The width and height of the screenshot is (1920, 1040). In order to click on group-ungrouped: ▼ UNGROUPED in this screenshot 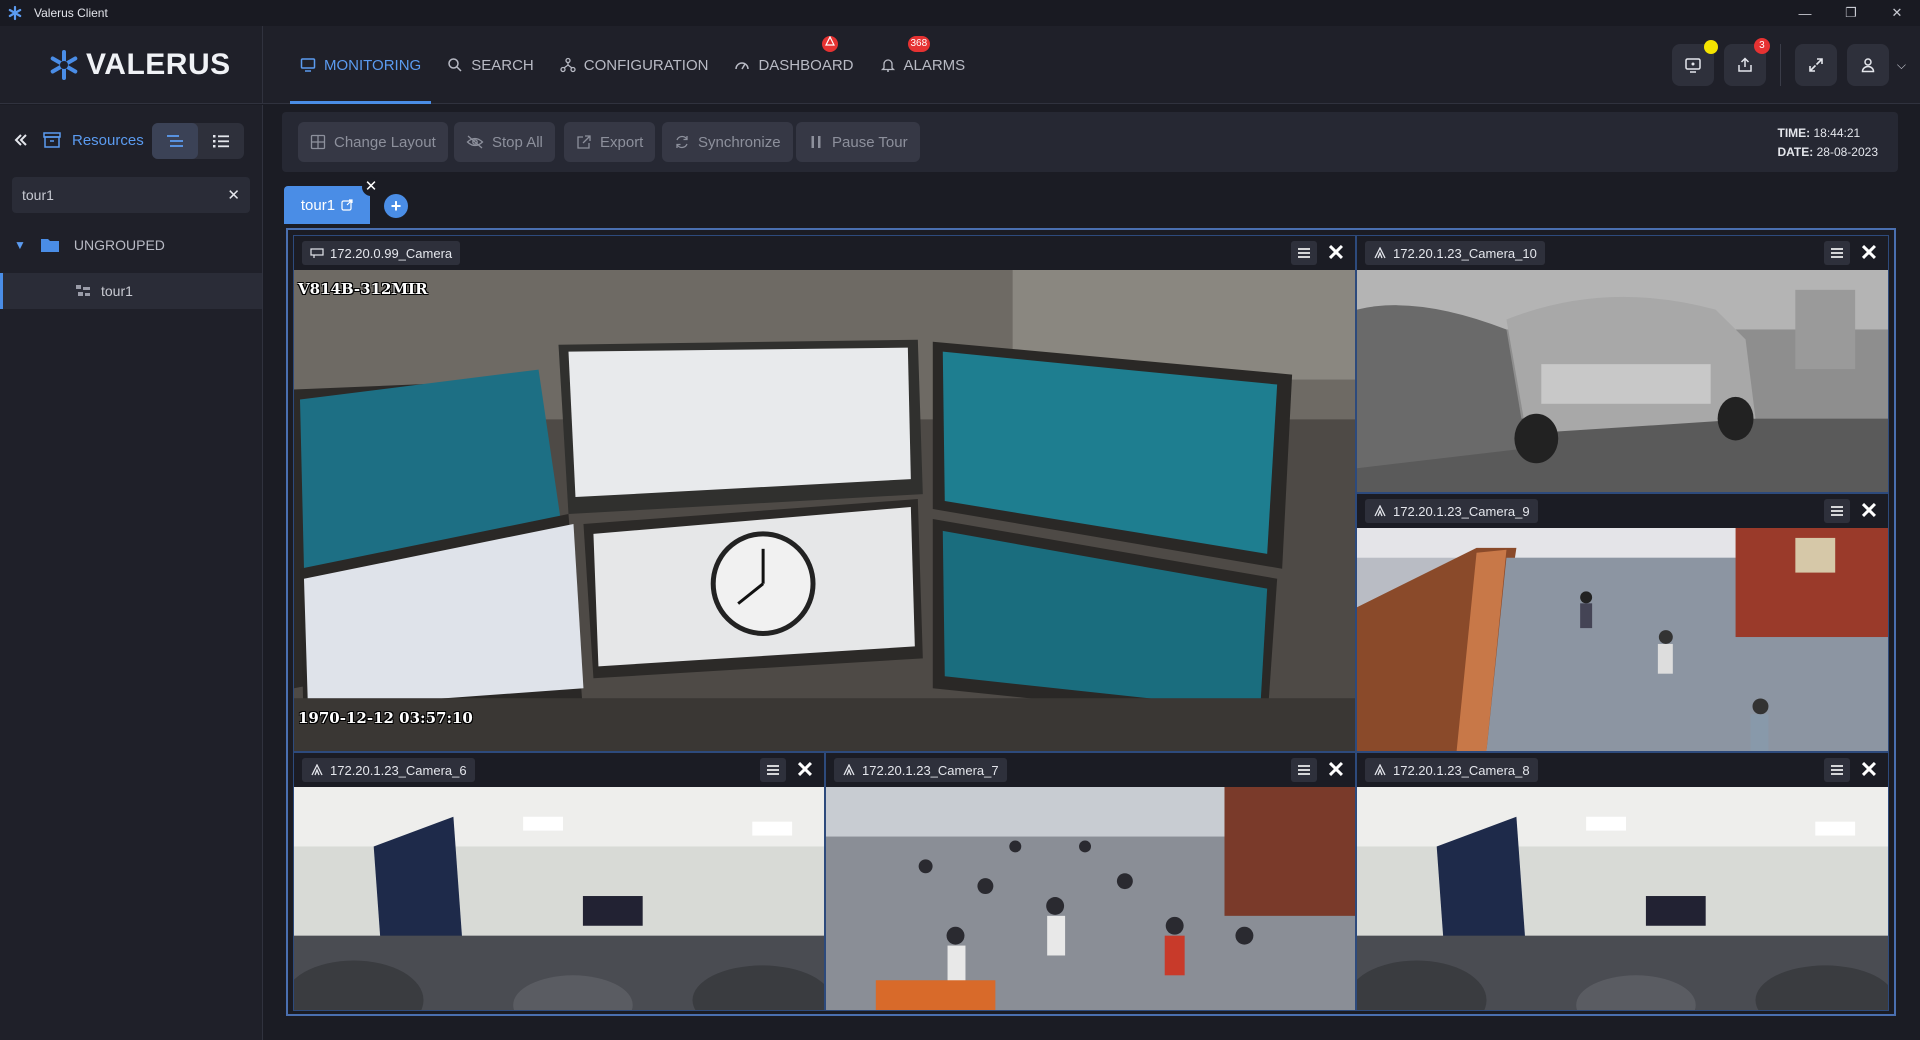, I will do `click(131, 245)`.